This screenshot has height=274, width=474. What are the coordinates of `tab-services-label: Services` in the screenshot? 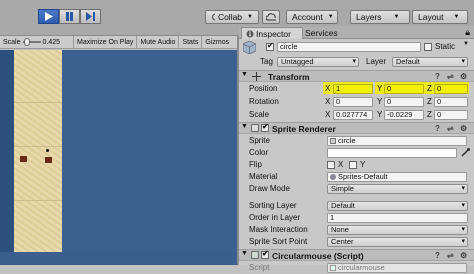 It's located at (321, 33).